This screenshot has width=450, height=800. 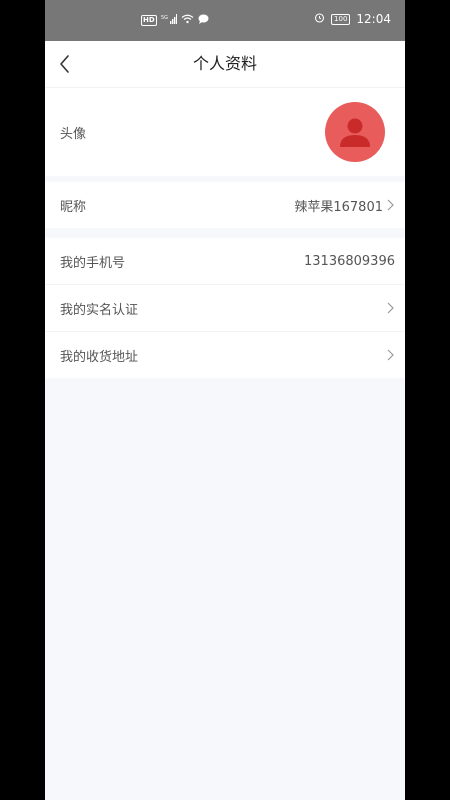 What do you see at coordinates (164, 18) in the screenshot?
I see `svg-text: 5G` at bounding box center [164, 18].